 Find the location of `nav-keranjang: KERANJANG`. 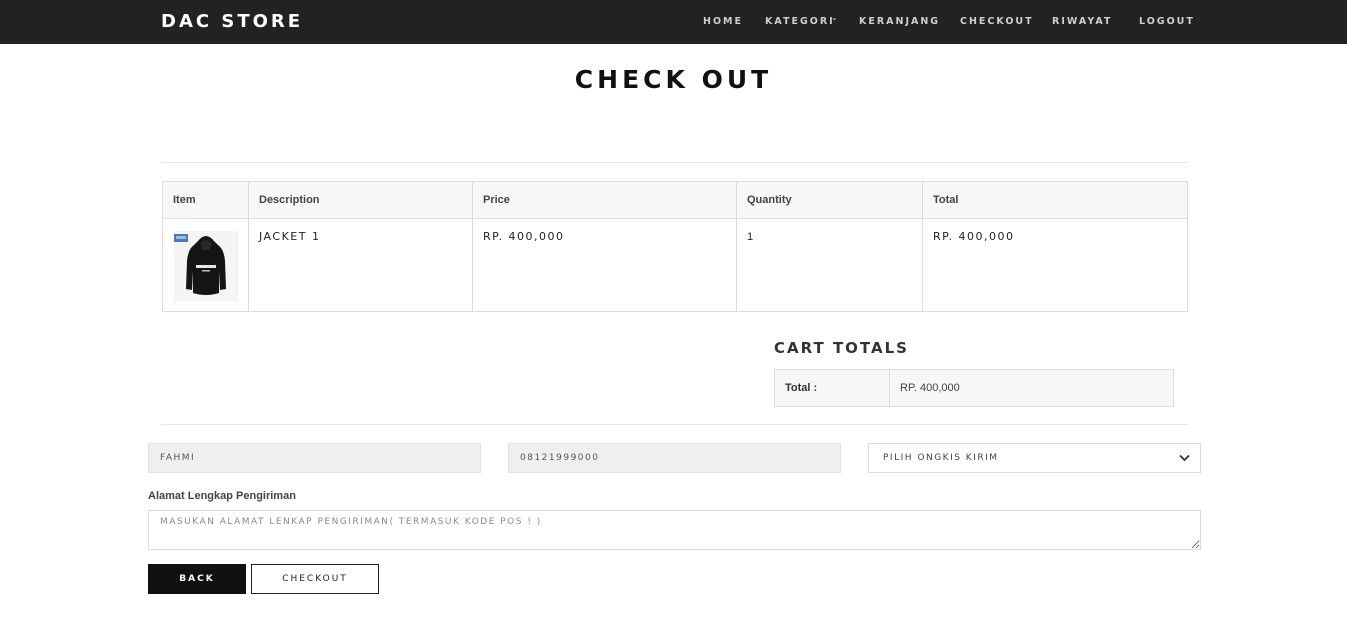

nav-keranjang: KERANJANG is located at coordinates (899, 22).